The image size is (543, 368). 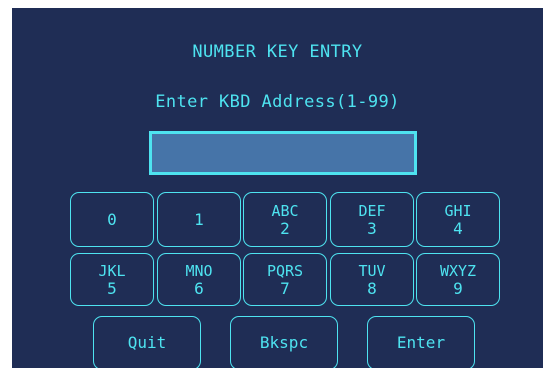 I want to click on key-8-letters: TUV, so click(x=372, y=270).